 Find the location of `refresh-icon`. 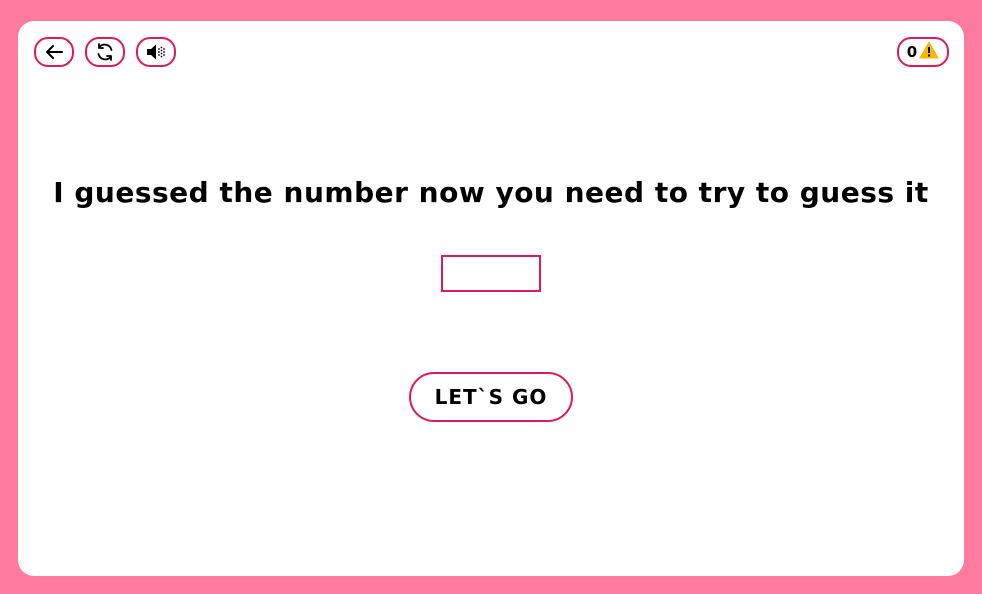

refresh-icon is located at coordinates (105, 52).